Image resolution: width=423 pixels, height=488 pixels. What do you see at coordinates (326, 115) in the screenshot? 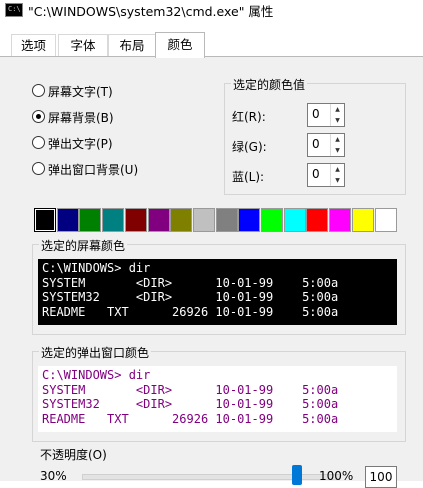
I see `red-spinbox: 0 ▲ ▼` at bounding box center [326, 115].